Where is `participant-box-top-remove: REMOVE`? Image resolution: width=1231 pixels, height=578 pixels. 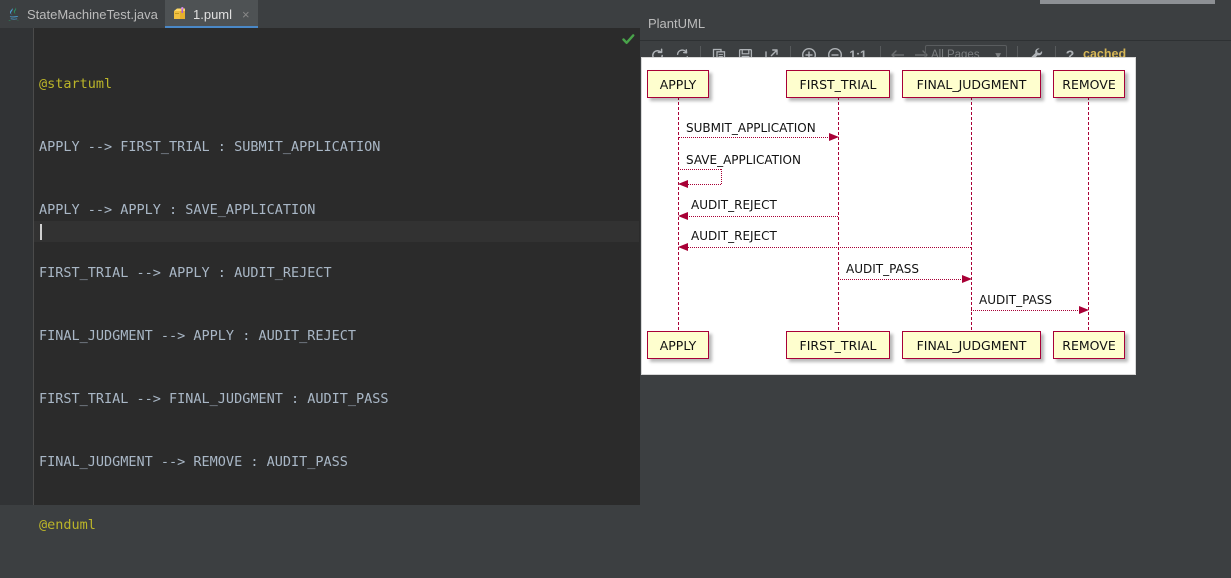 participant-box-top-remove: REMOVE is located at coordinates (1089, 84).